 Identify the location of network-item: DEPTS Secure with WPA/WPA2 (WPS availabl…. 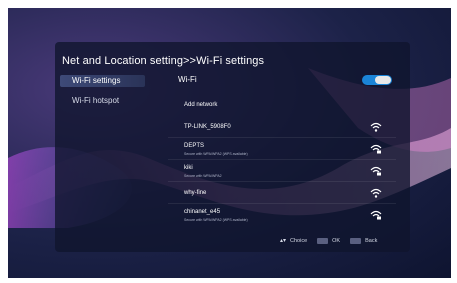
(282, 150).